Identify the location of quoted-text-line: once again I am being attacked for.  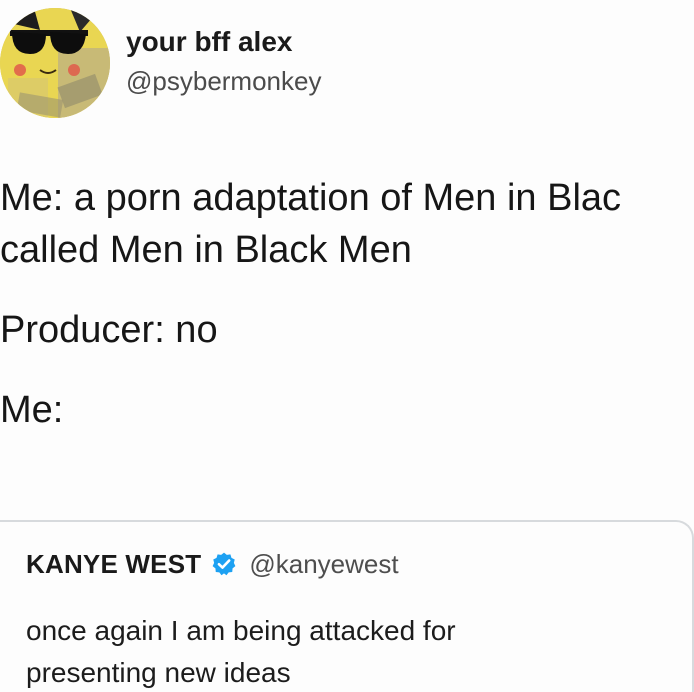
(241, 630).